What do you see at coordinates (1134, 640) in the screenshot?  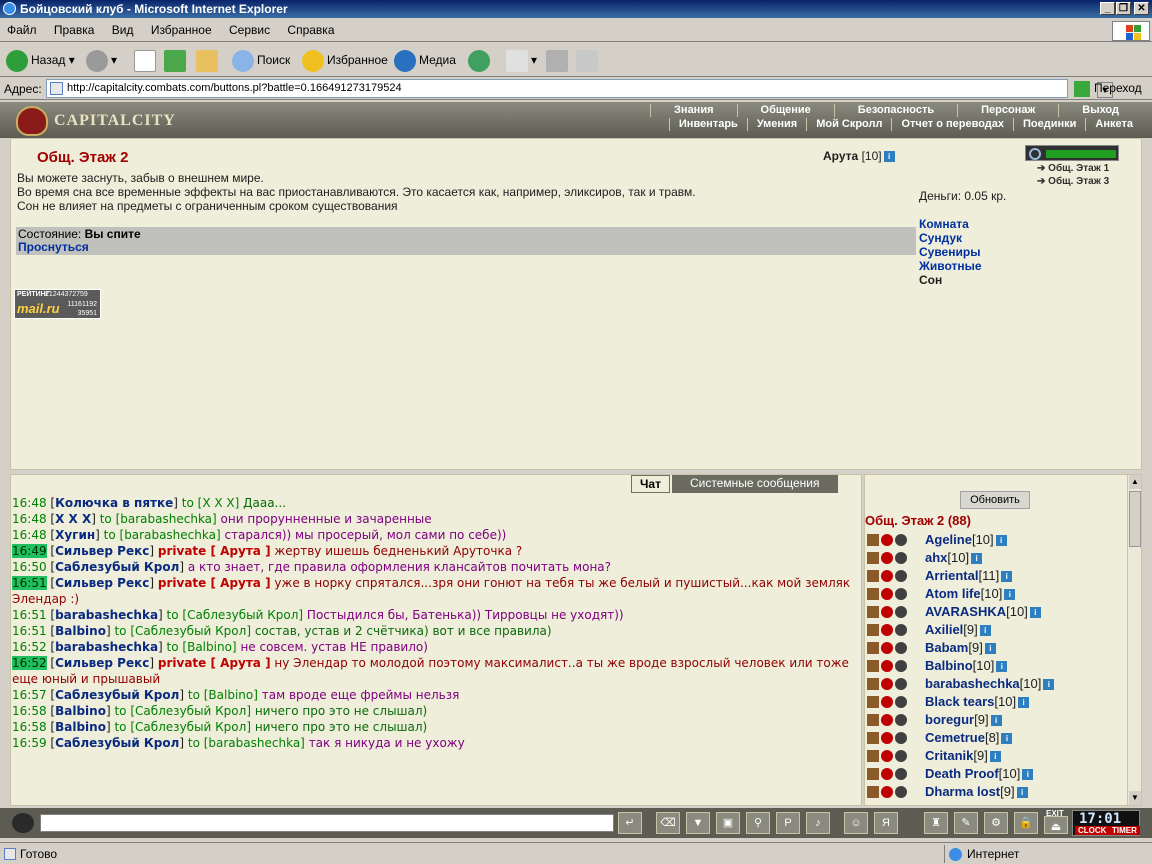 I see `users-scrollbar: ▲ ▼` at bounding box center [1134, 640].